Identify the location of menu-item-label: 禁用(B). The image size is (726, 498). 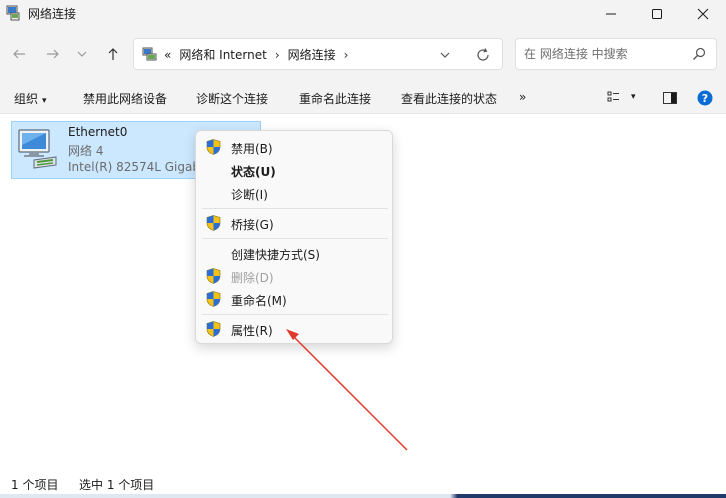
(252, 149).